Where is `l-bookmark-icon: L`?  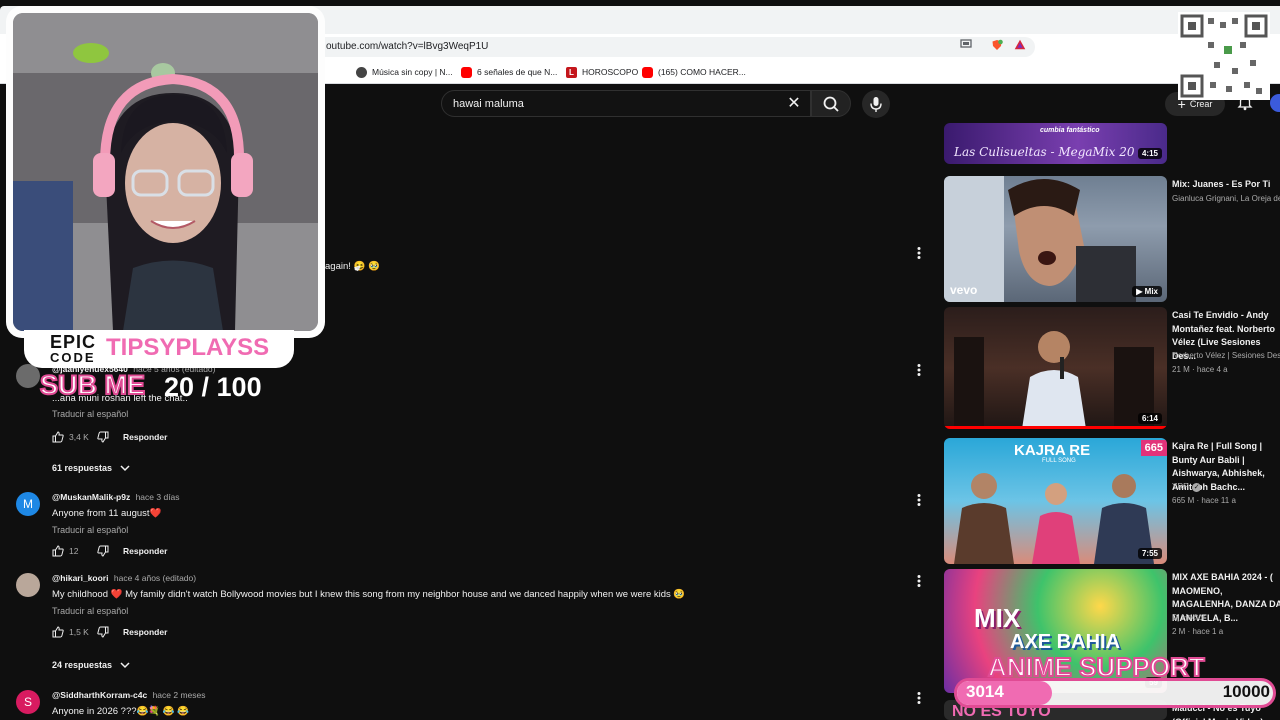
l-bookmark-icon: L is located at coordinates (571, 72).